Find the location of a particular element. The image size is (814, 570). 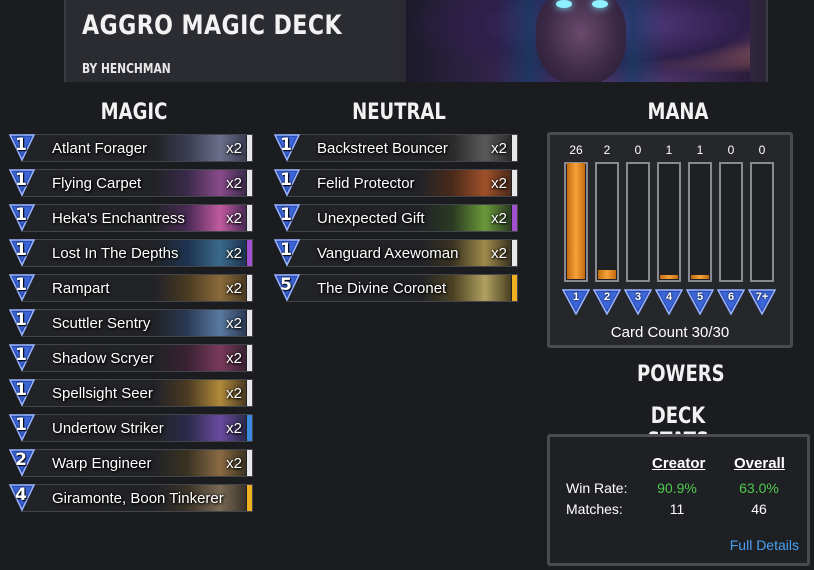

neutral-card-row: 1 Felid Protector x2 is located at coordinates (395, 183).